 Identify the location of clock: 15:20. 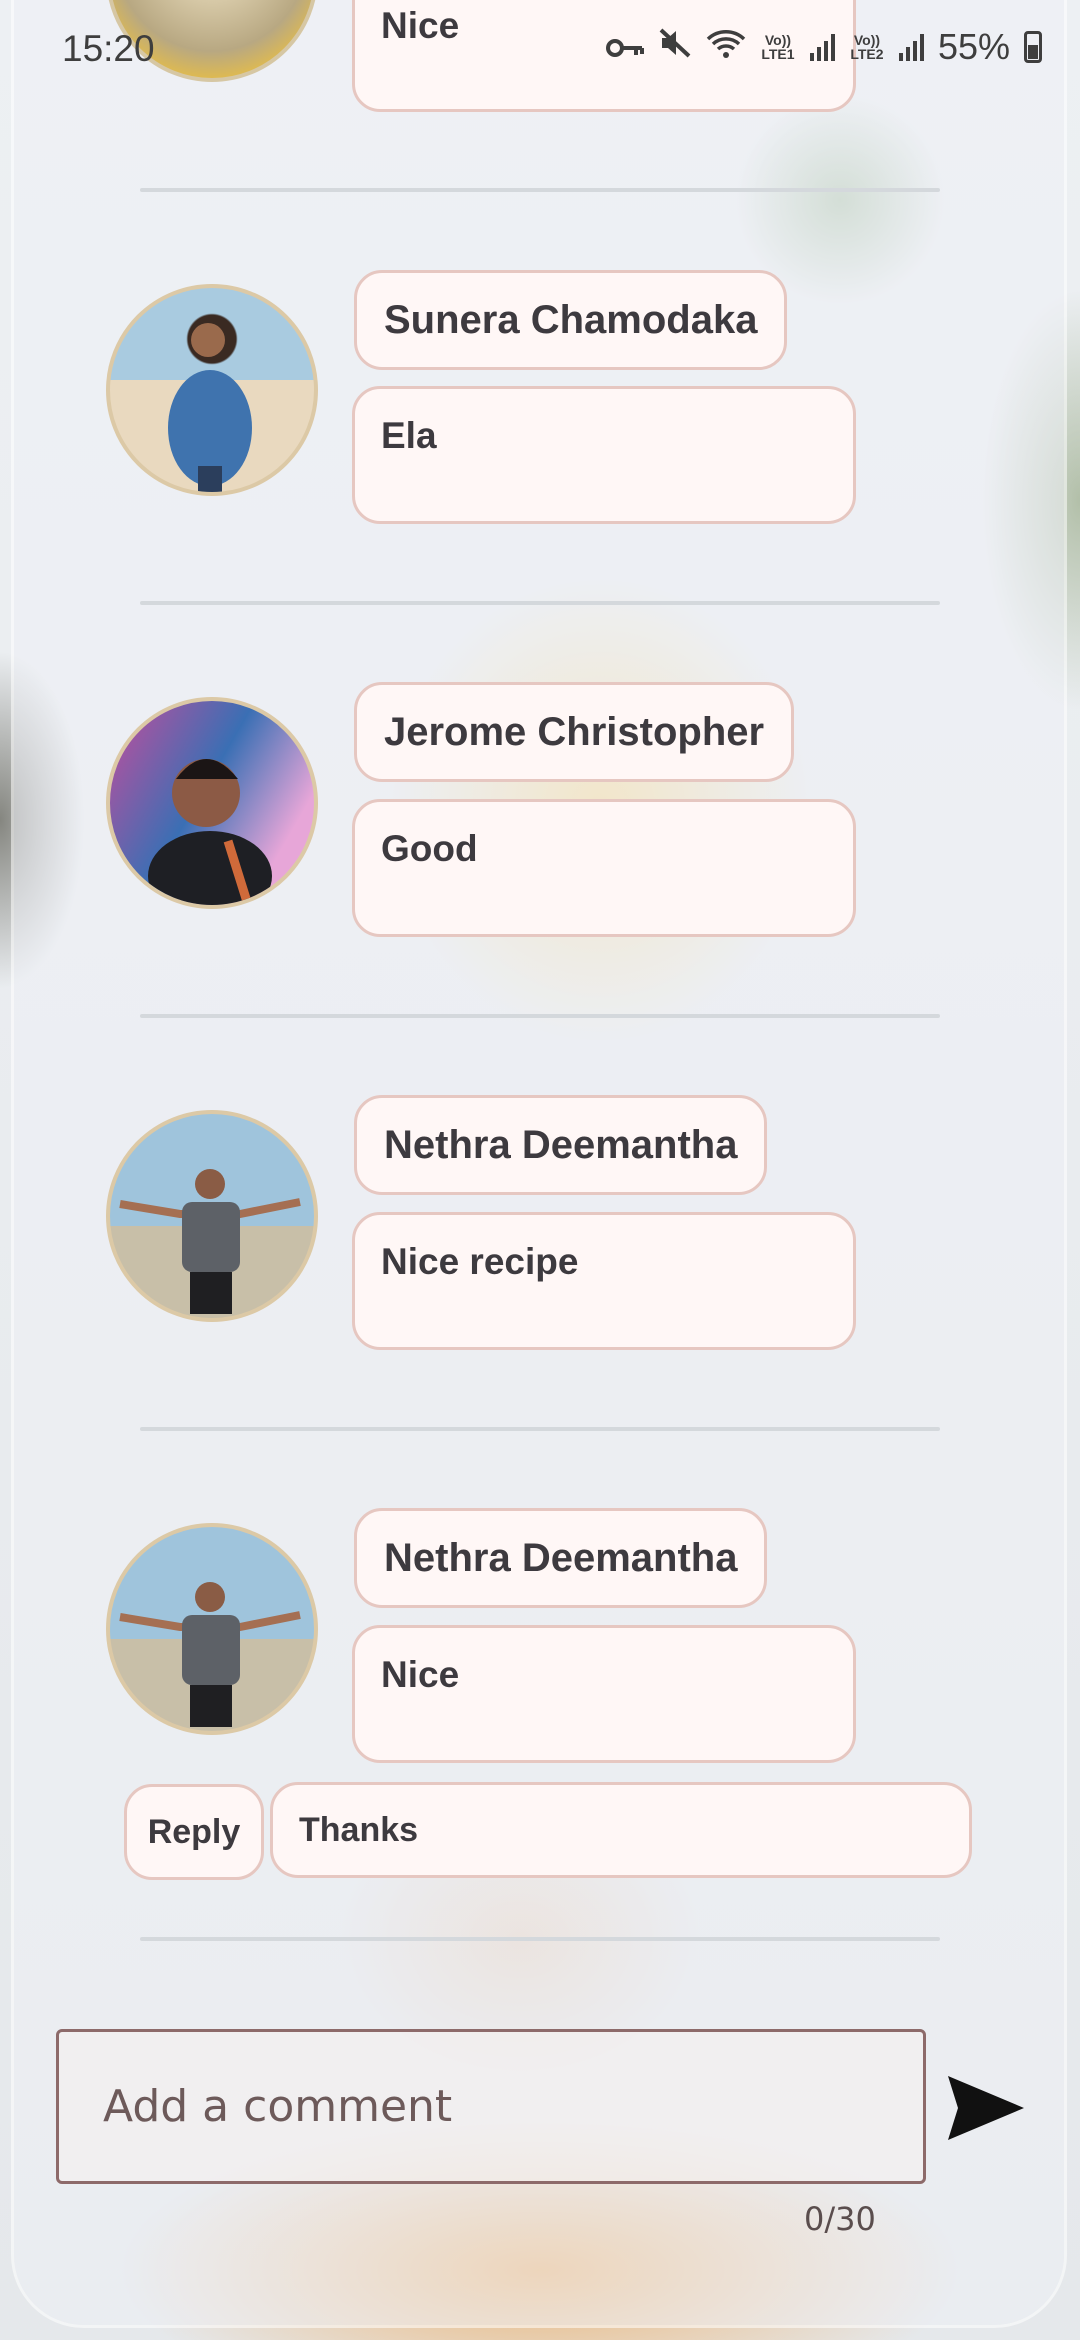
(108, 48).